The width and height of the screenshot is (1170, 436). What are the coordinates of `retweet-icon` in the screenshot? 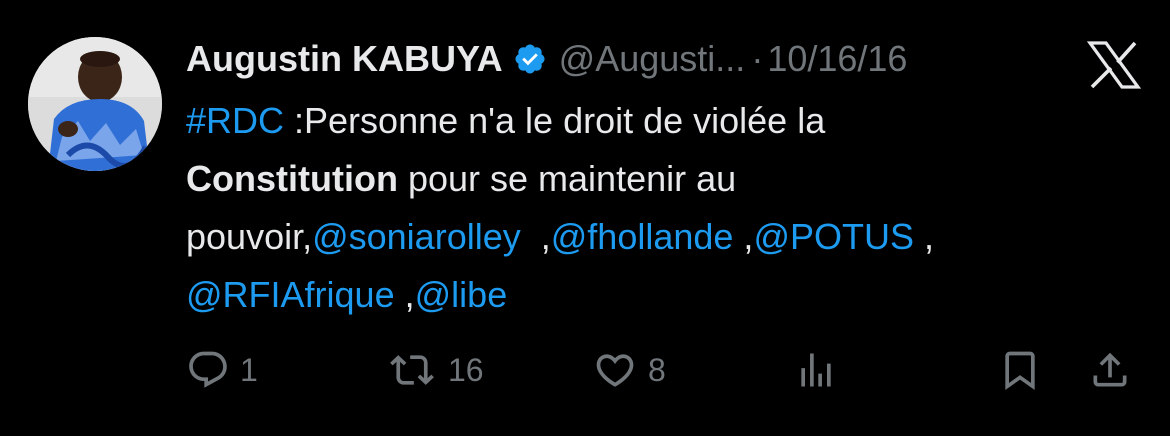 It's located at (412, 370).